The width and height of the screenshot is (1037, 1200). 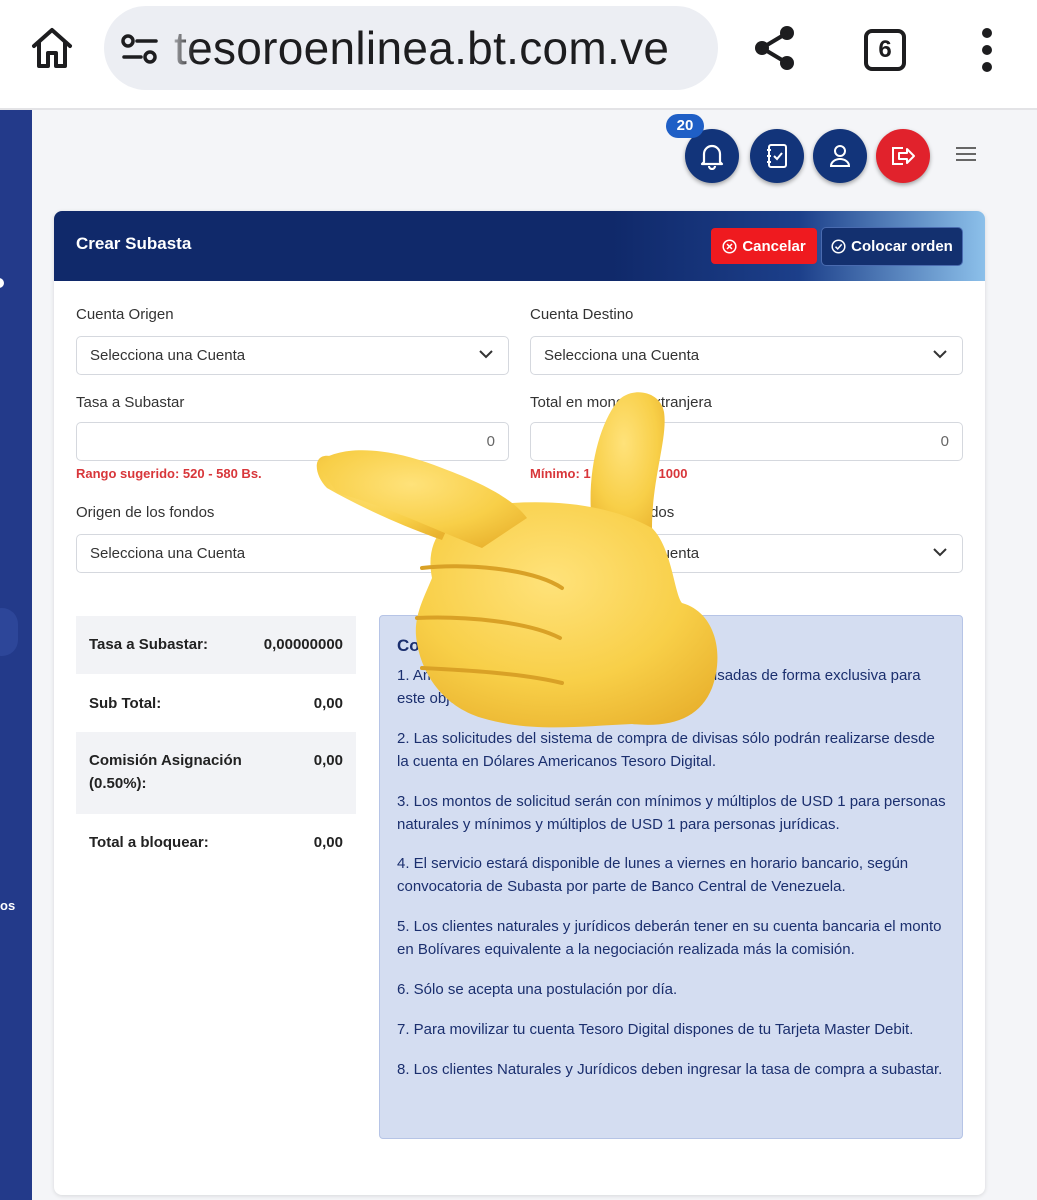 I want to click on cancel-button: Cancelar, so click(x=764, y=246).